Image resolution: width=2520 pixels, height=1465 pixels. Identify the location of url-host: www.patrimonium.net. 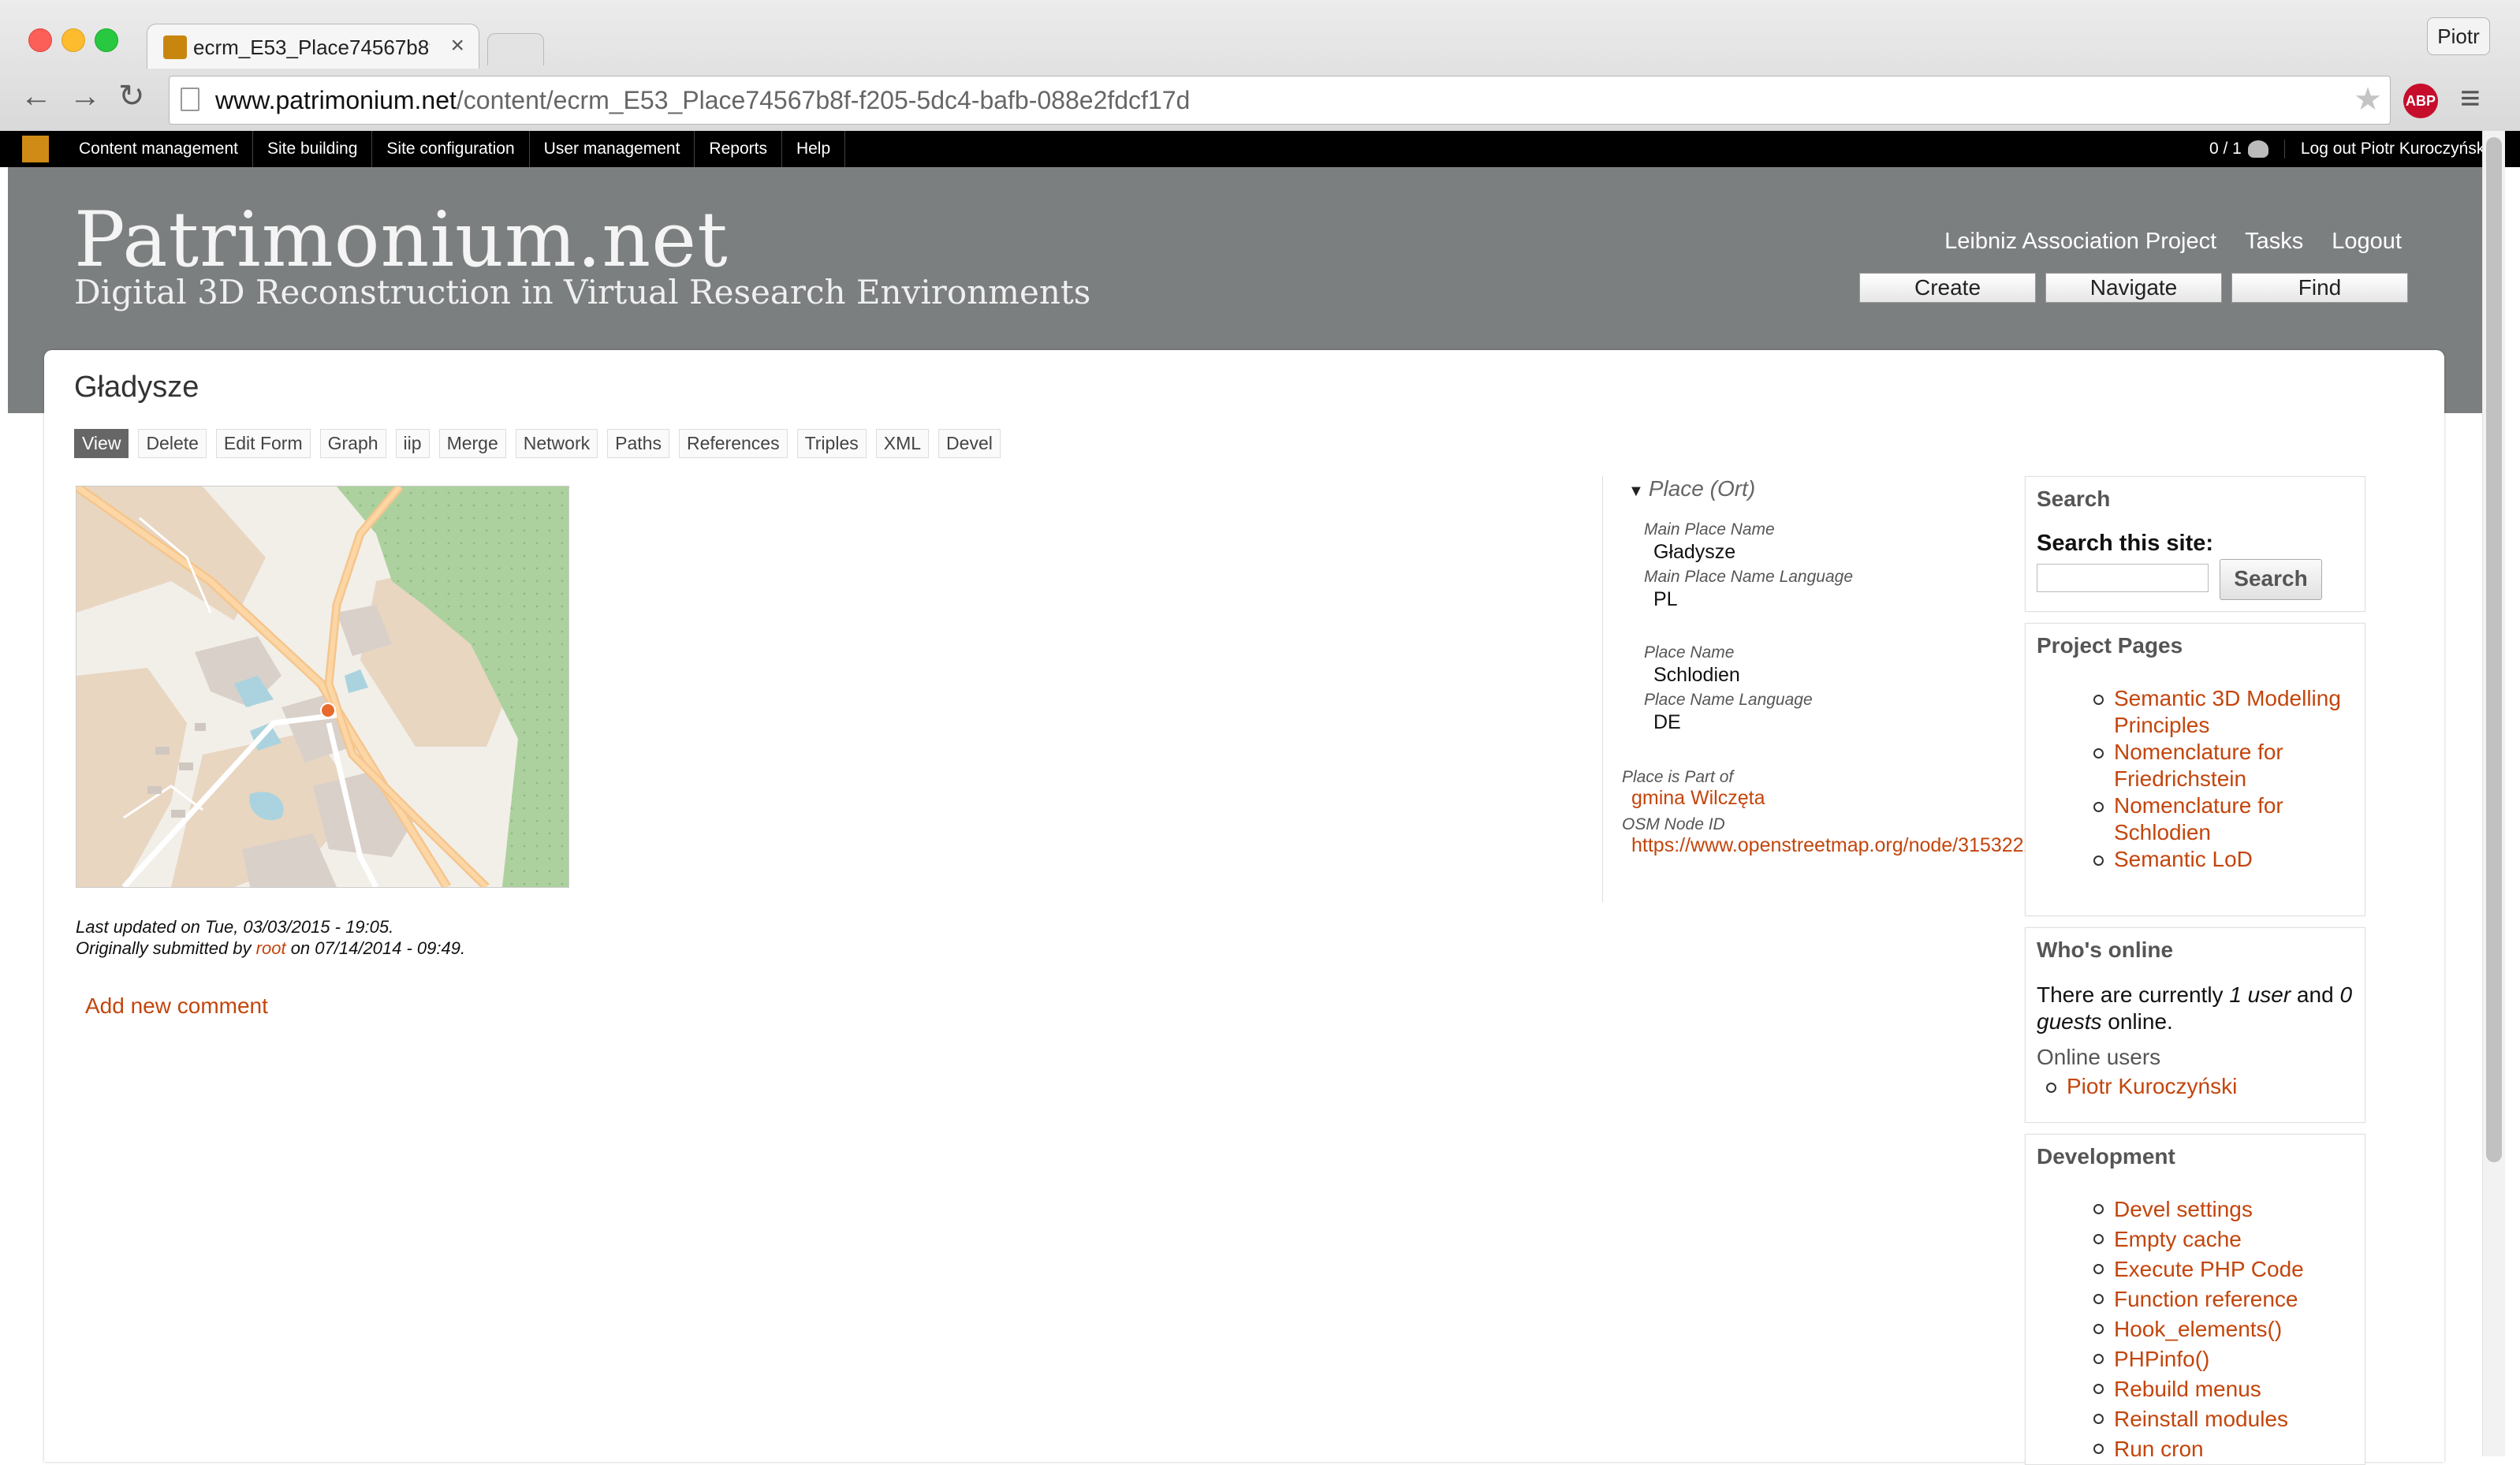
(336, 100).